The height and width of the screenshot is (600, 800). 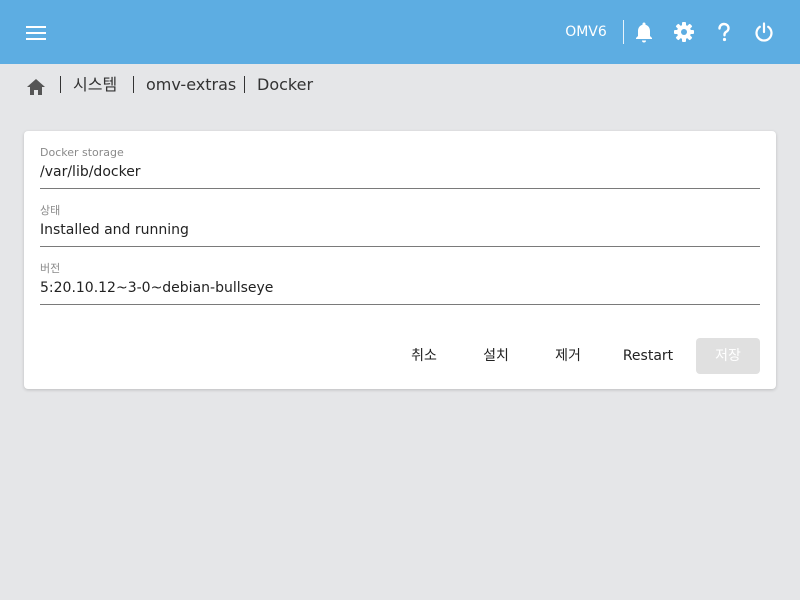 I want to click on power-button, so click(x=764, y=32).